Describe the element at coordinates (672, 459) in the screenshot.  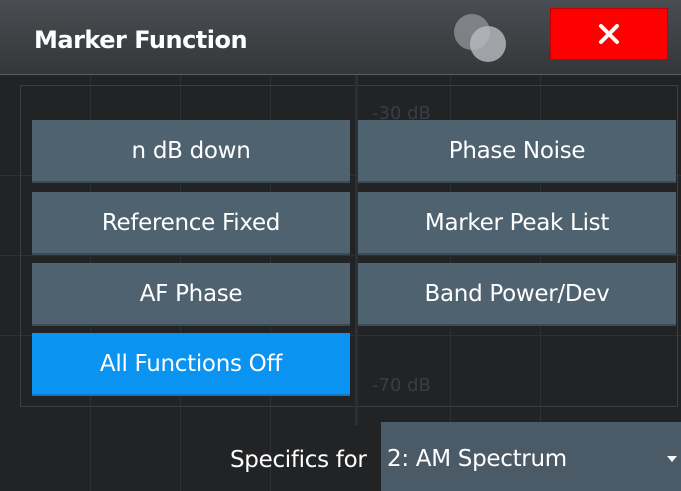
I see `chevron-down-icon` at that location.